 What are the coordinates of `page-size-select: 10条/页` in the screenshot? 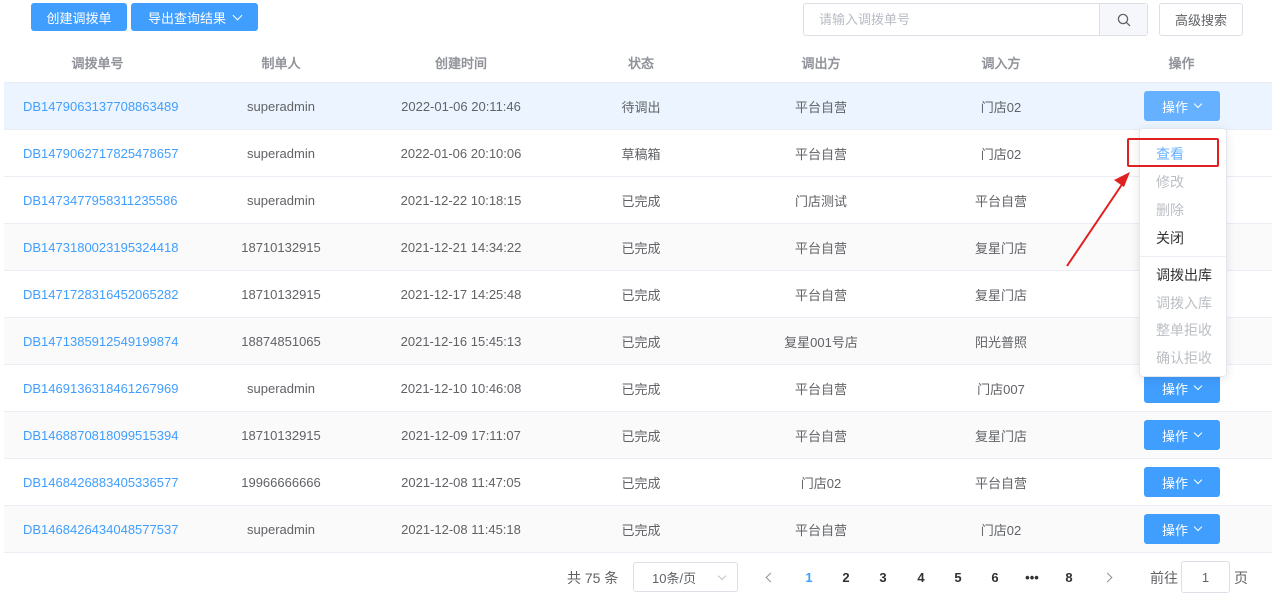 It's located at (685, 577).